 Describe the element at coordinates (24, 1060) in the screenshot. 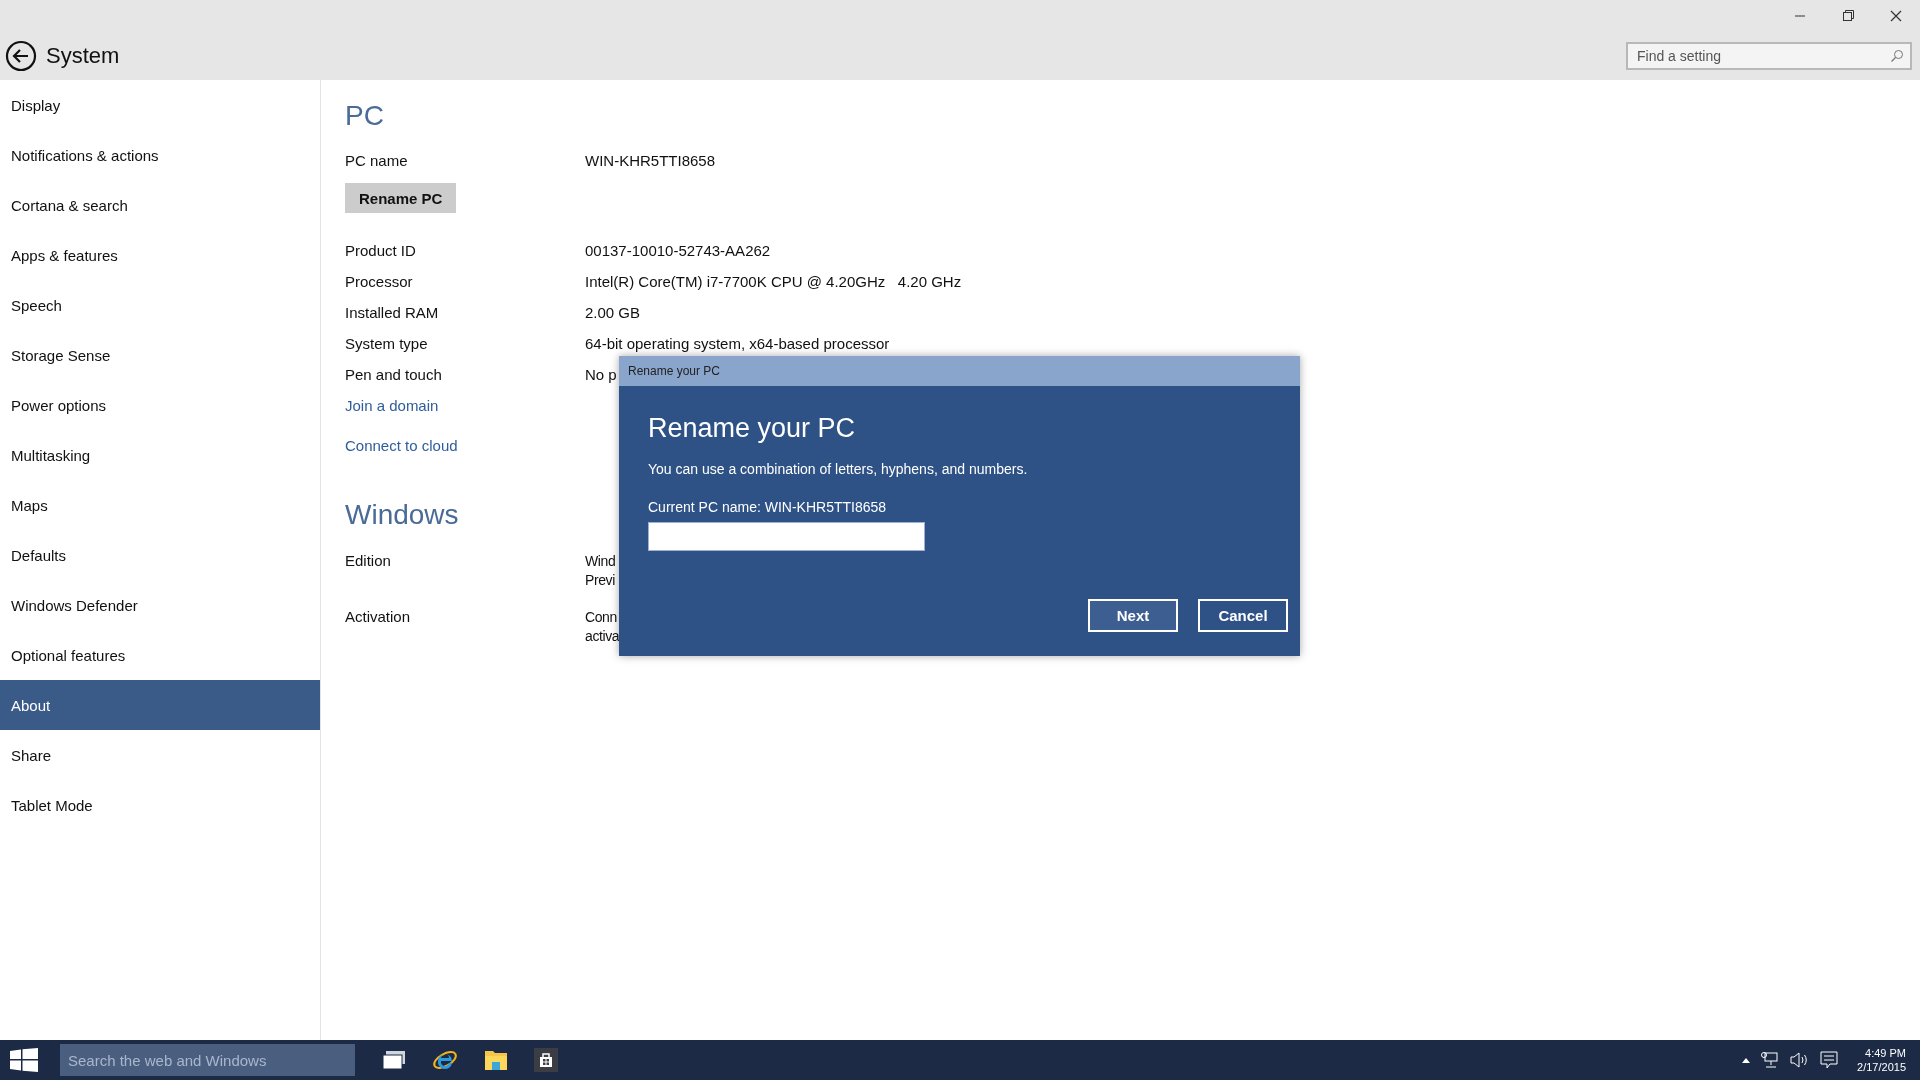

I see `start-icon` at that location.